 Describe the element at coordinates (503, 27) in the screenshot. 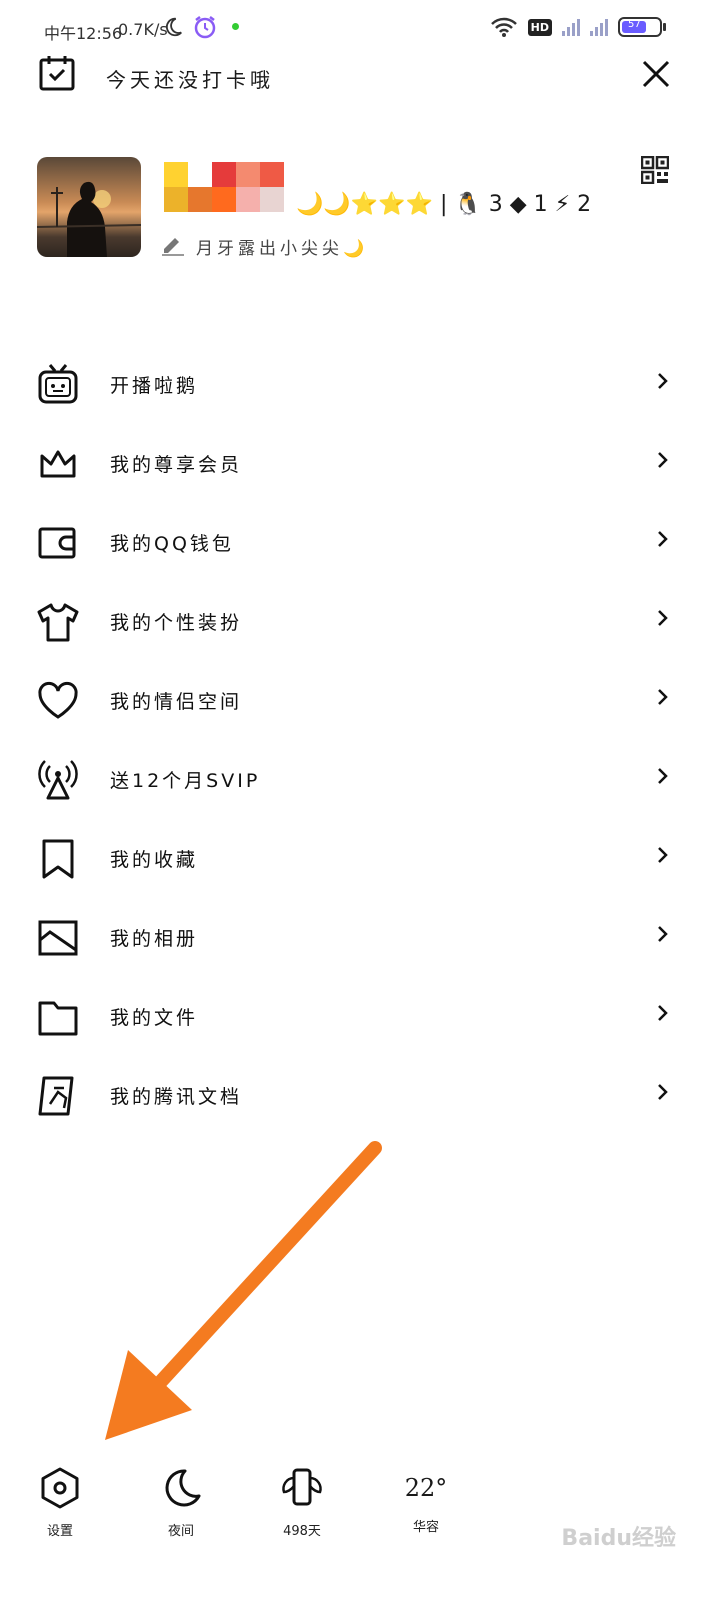

I see `wifi-icon` at that location.